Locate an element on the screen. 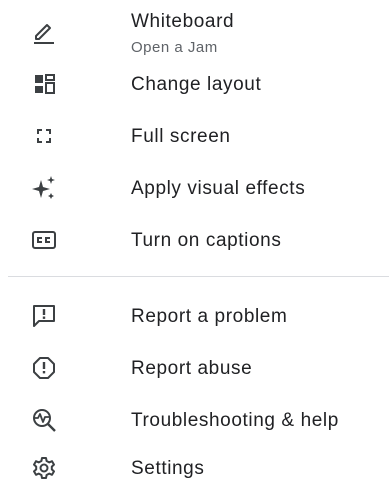 The image size is (389, 484). menu-item-visual-effects: Apply visual effects is located at coordinates (194, 188).